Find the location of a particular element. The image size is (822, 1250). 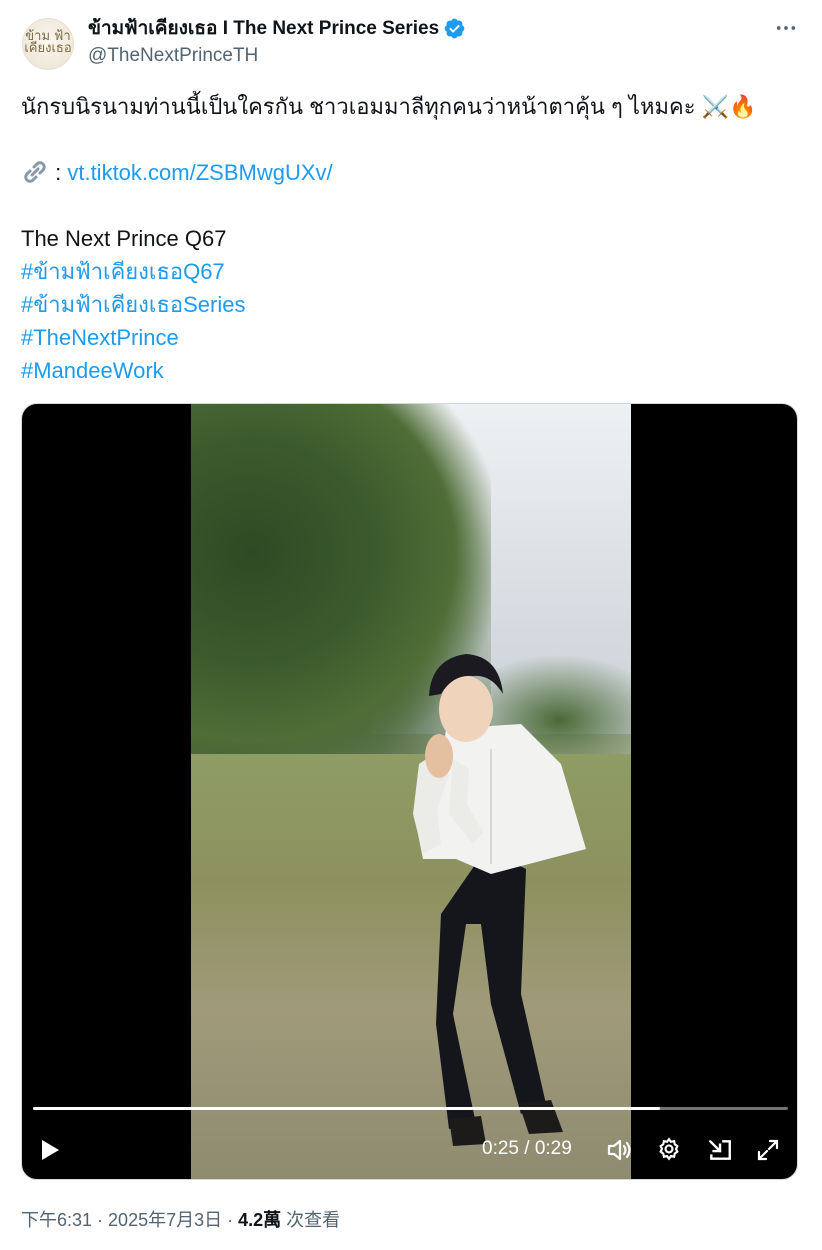

video-person-figure is located at coordinates (499, 900).